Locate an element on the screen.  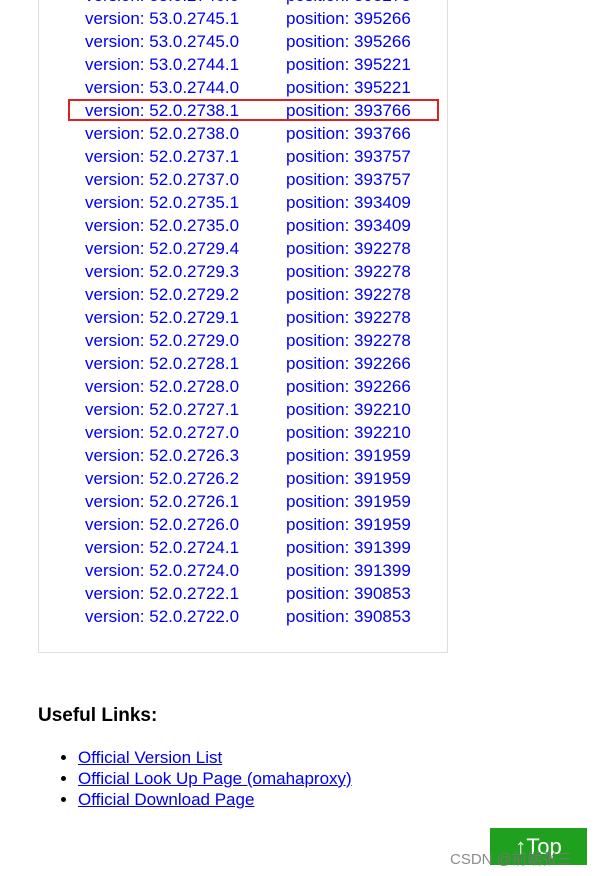
official-lookup-page-link: Official Look Up Page (omahaproxy) is located at coordinates (215, 778).